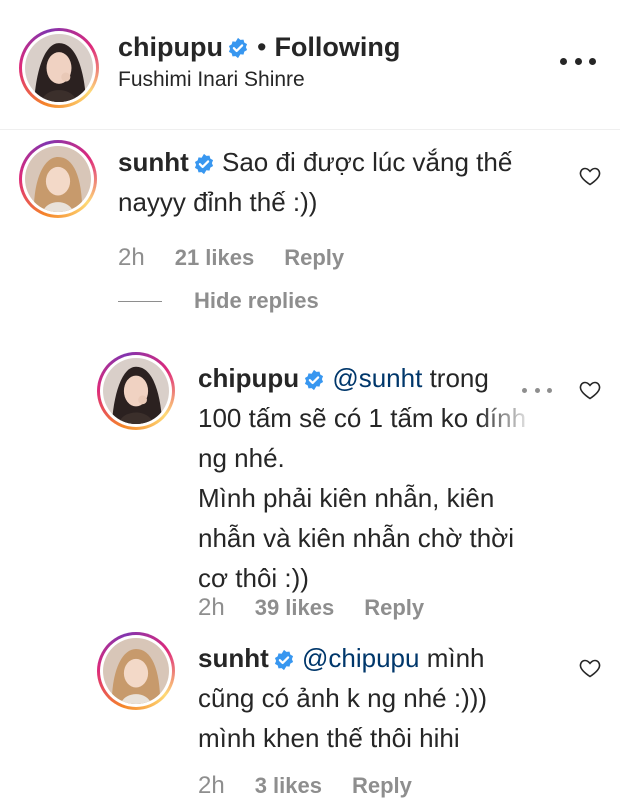  I want to click on likes-count: 21 likes, so click(215, 258).